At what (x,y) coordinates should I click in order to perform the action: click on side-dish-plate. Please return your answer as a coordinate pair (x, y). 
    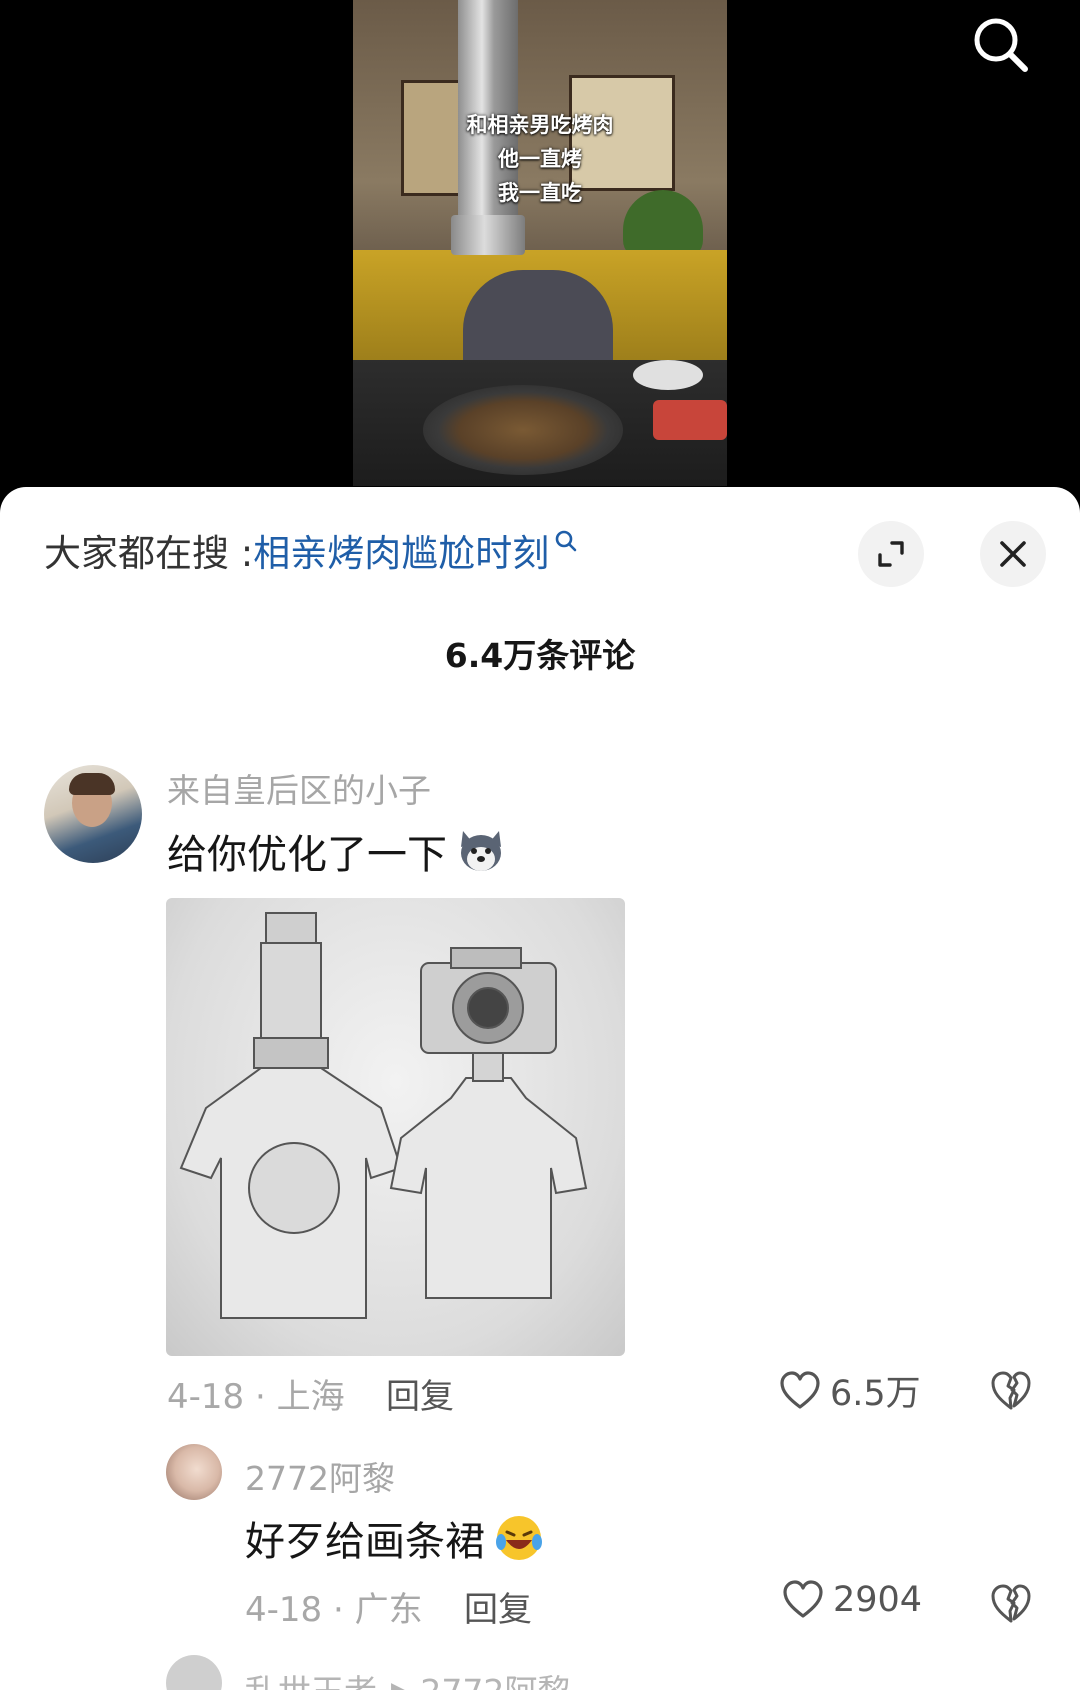
    Looking at the image, I should click on (668, 375).